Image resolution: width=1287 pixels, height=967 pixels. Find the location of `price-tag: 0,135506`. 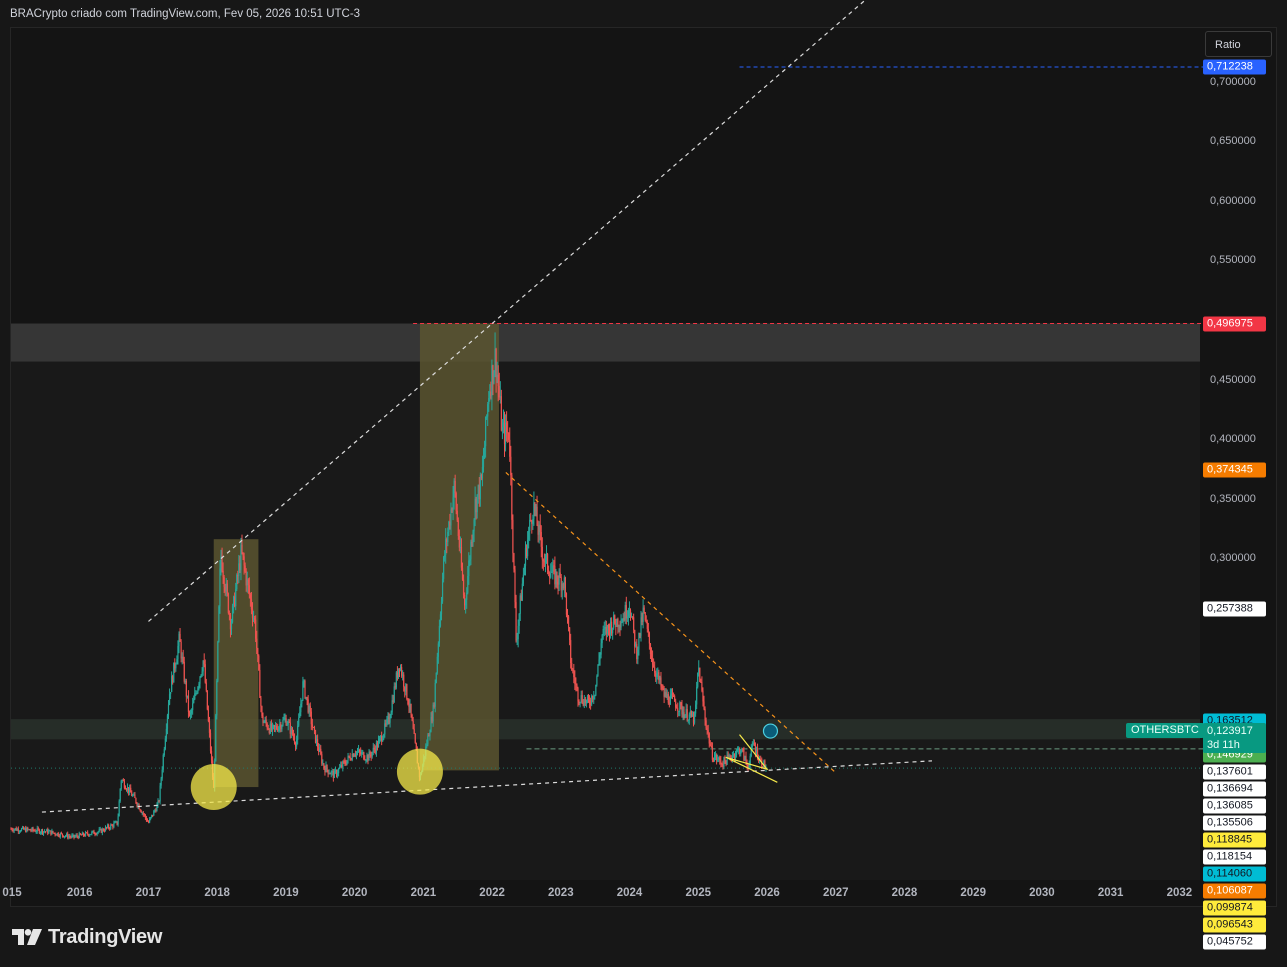

price-tag: 0,135506 is located at coordinates (1234, 823).